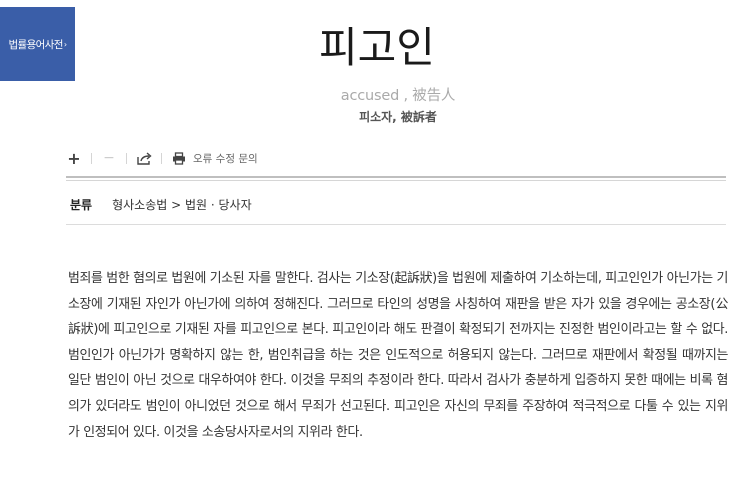 The width and height of the screenshot is (754, 480). I want to click on plus-icon: +, so click(74, 158).